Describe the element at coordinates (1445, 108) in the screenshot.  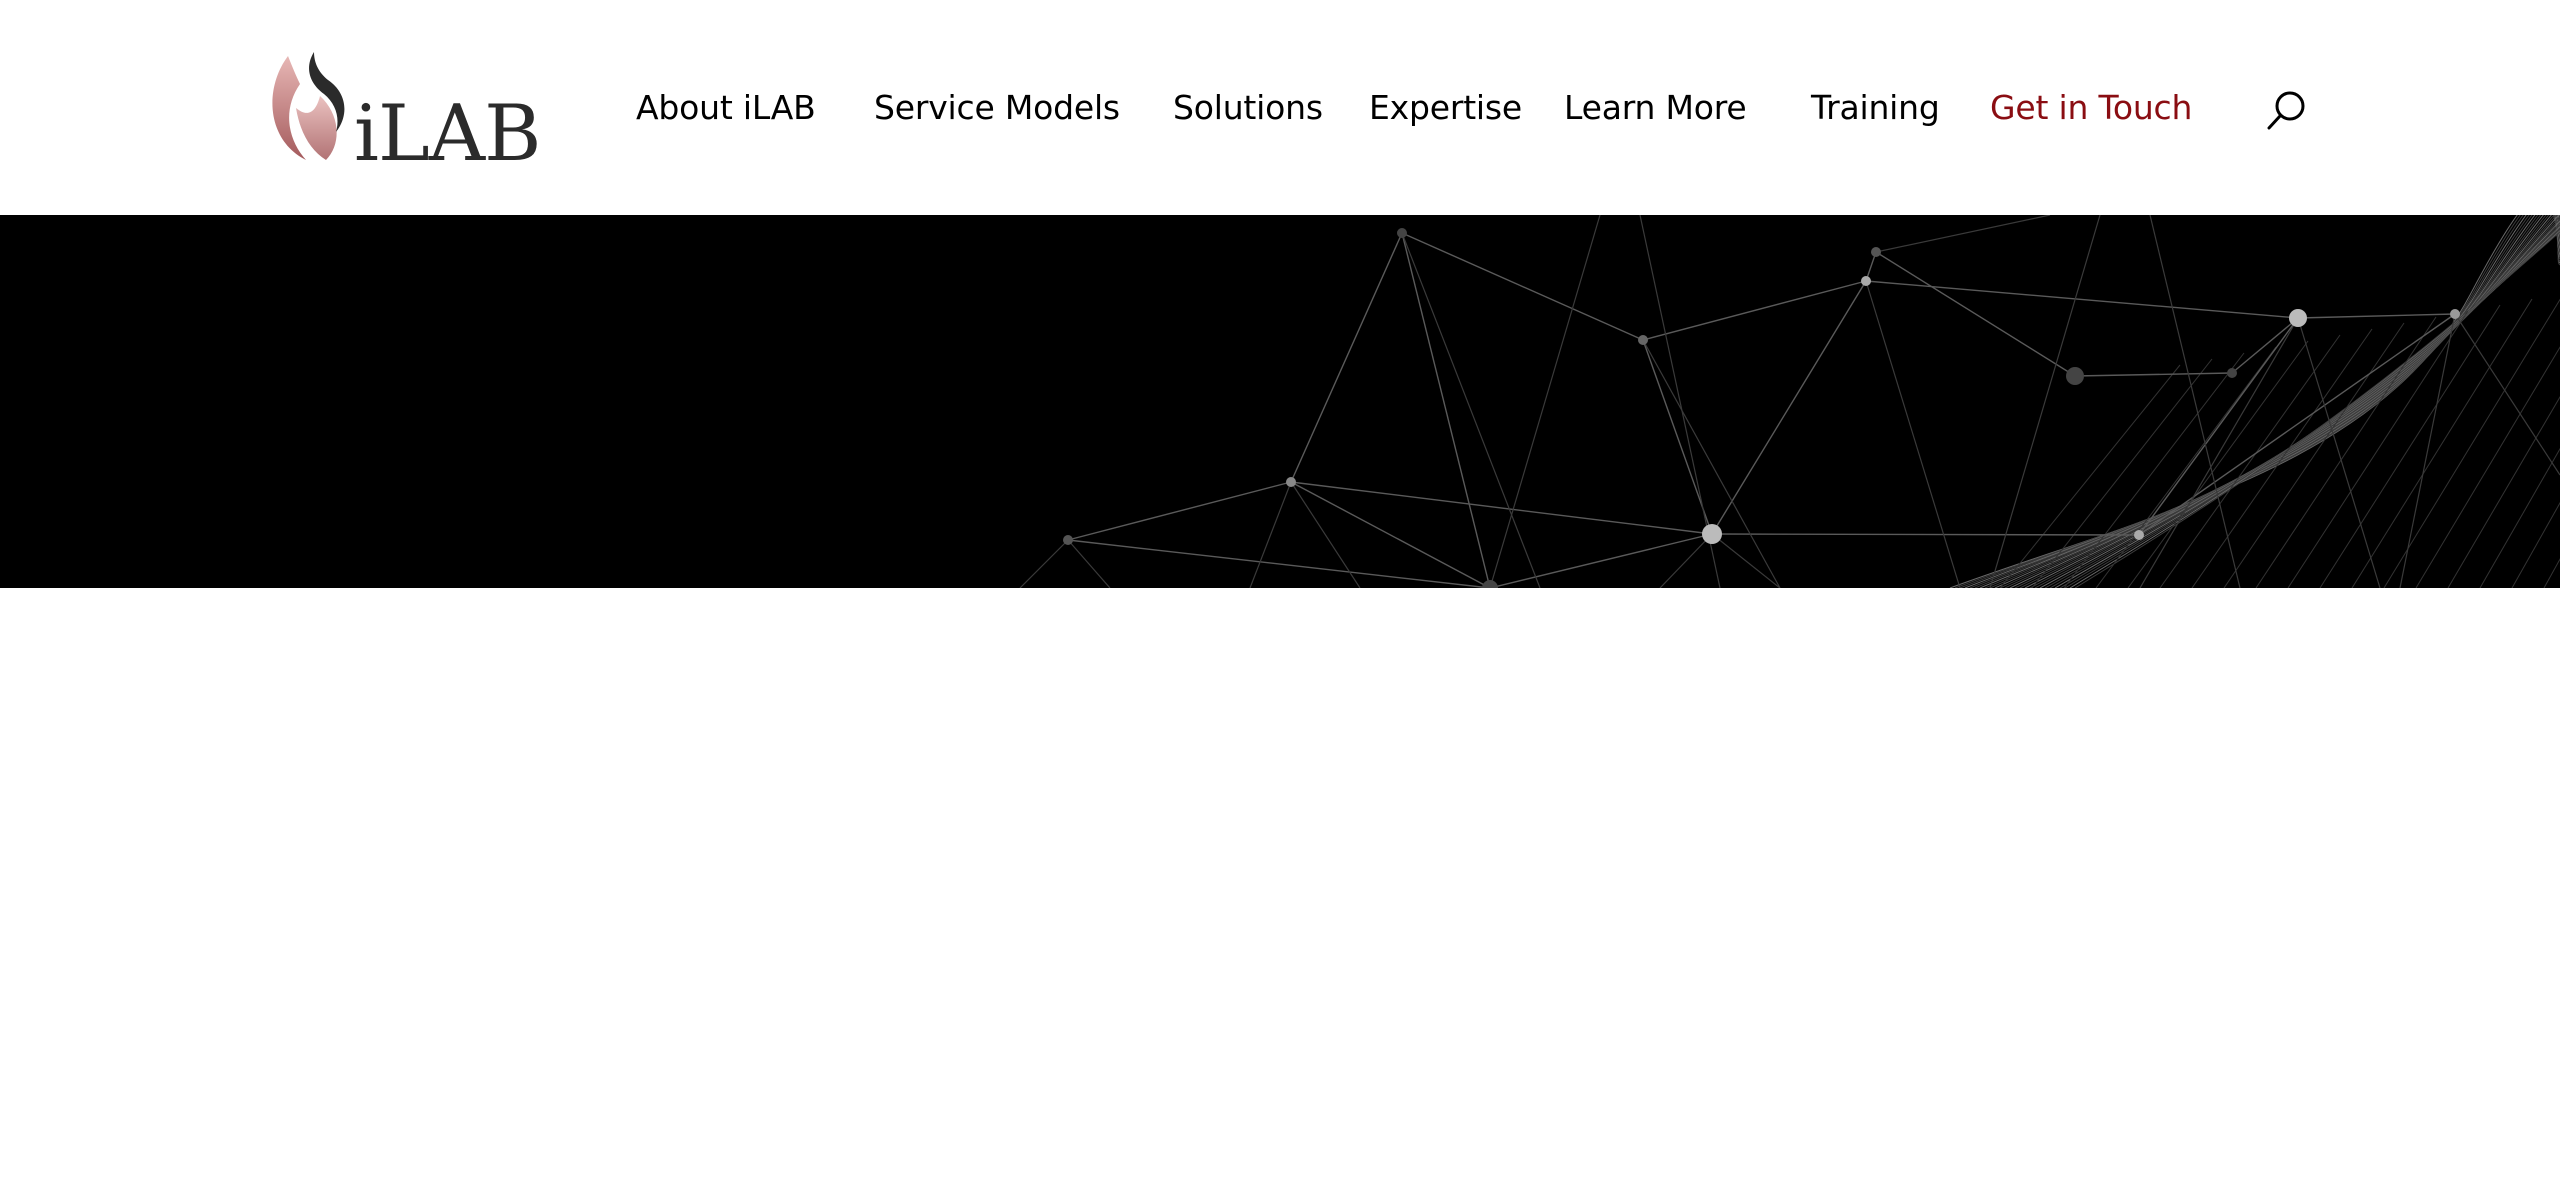
I see `nav-item-expertise: Expertise` at that location.